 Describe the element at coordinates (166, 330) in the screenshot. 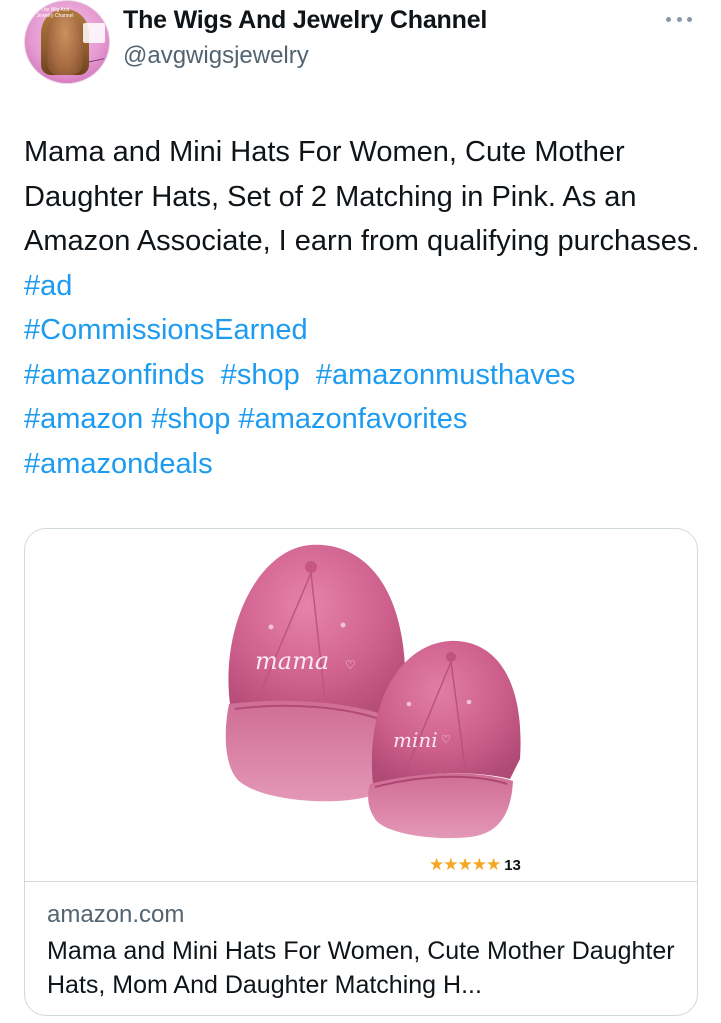

I see `hashtag-commissionsearned: #CommissionsEarned` at that location.